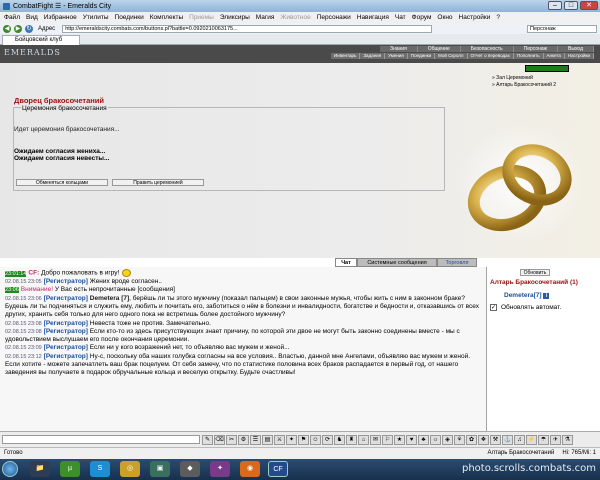 This screenshot has width=600, height=480. I want to click on message-addressee: Demetera [7], so click(109, 298).